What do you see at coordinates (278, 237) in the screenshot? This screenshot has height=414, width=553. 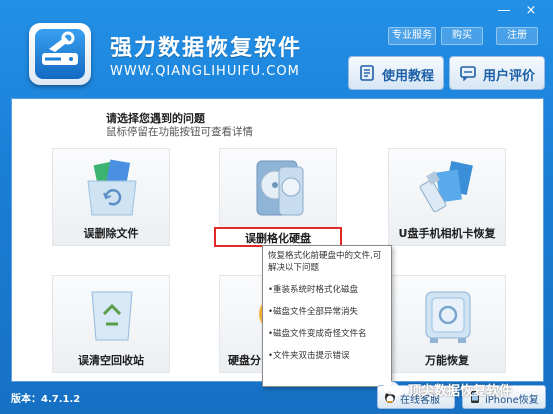 I see `tile-label: 误删格化硬盘` at bounding box center [278, 237].